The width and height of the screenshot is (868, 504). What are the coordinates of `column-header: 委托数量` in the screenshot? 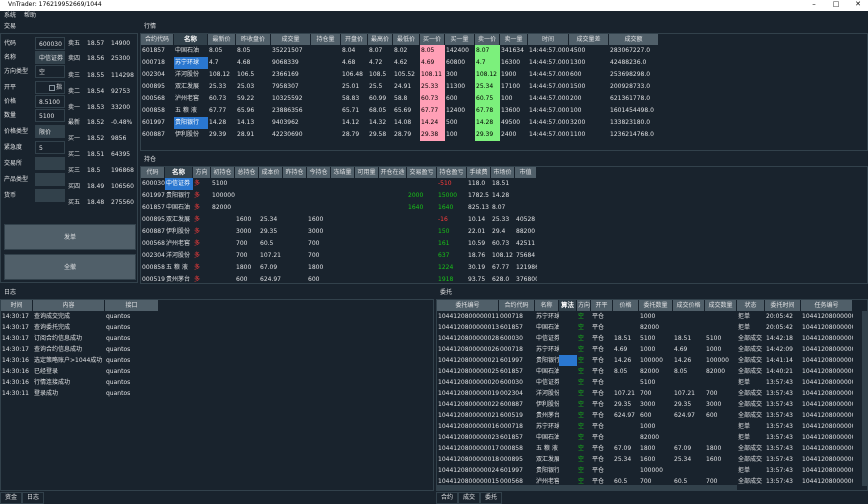 It's located at (656, 305).